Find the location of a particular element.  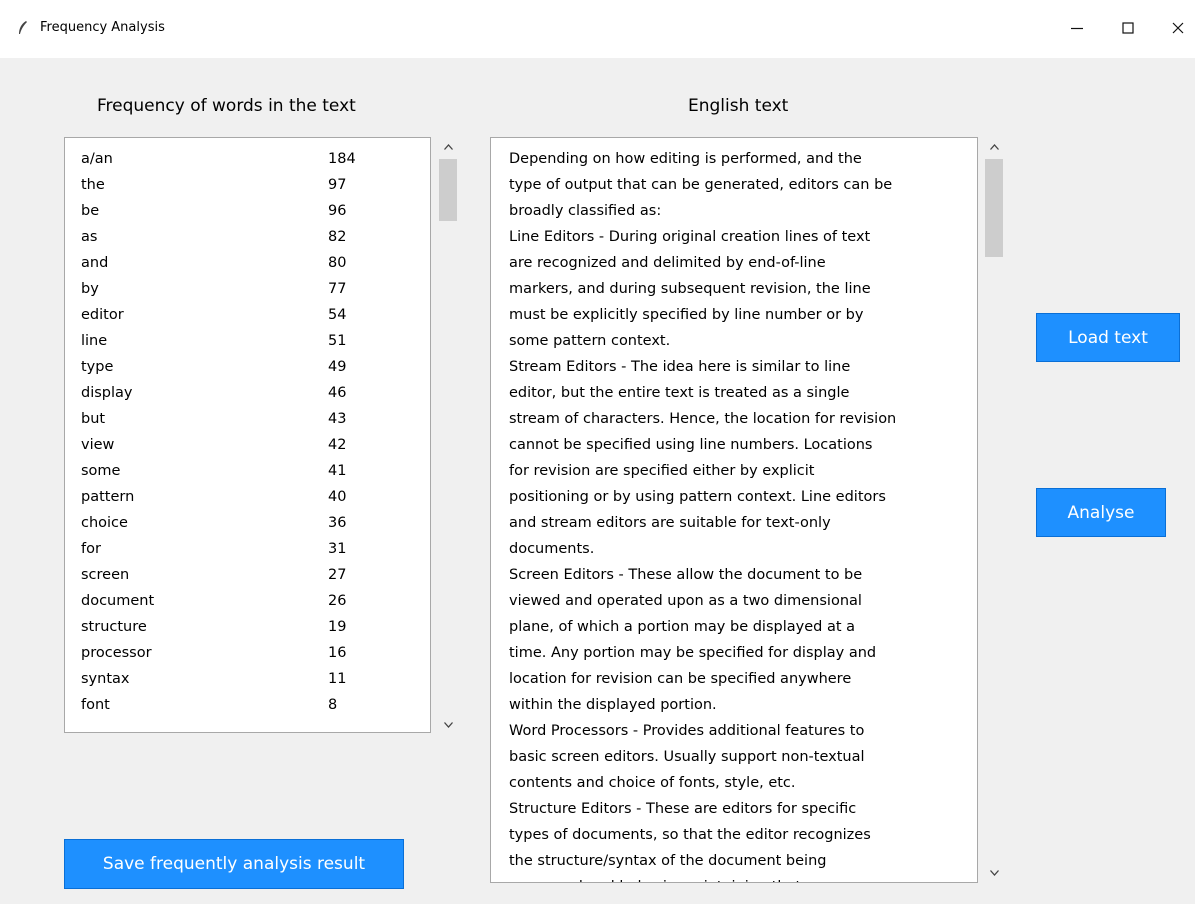

list-item: screen 27 is located at coordinates (251, 575).